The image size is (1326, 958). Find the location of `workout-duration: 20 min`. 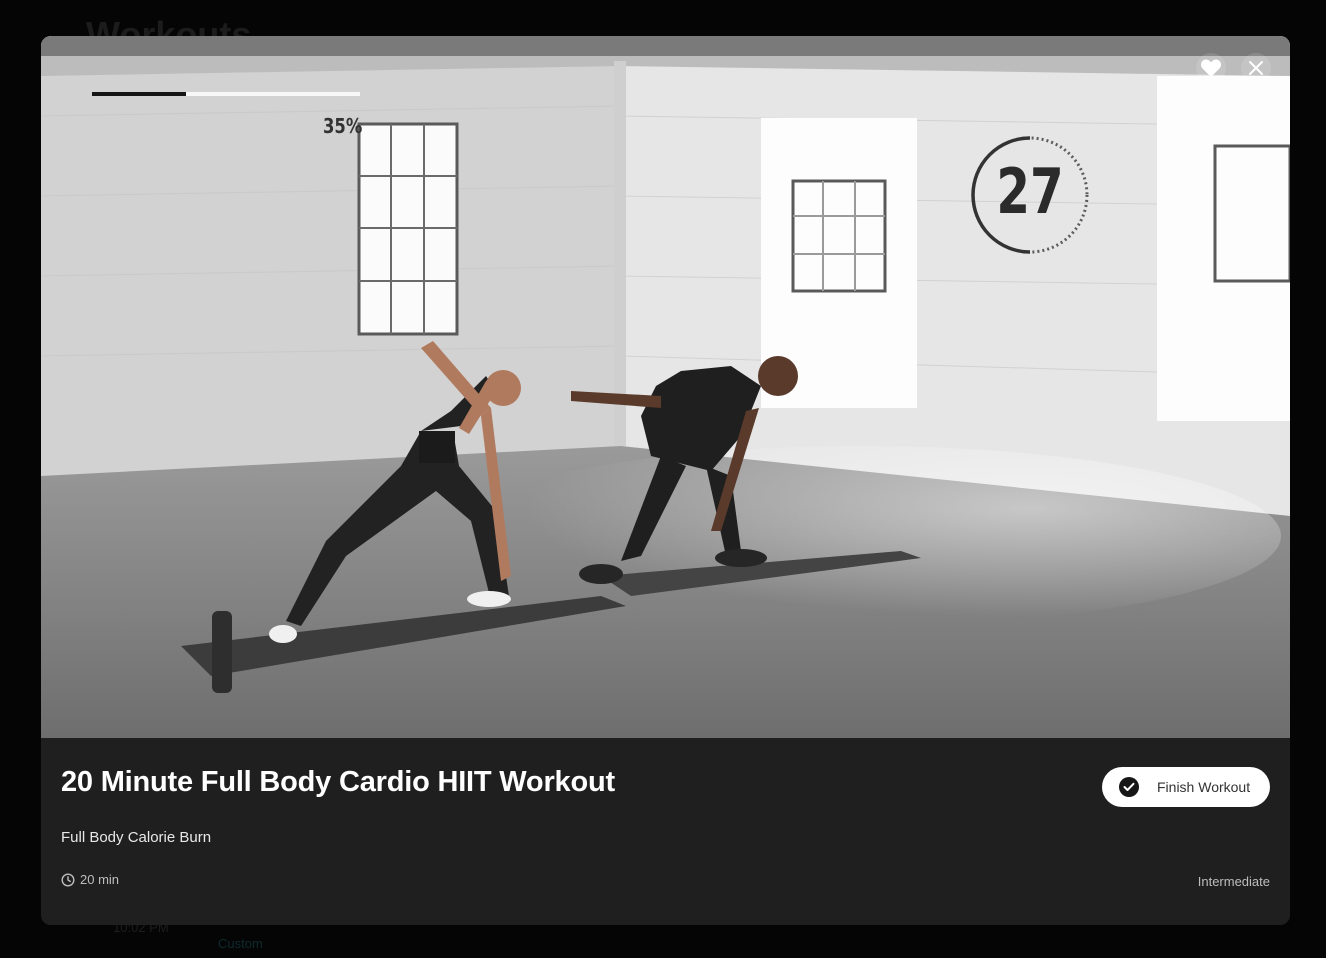

workout-duration: 20 min is located at coordinates (90, 879).